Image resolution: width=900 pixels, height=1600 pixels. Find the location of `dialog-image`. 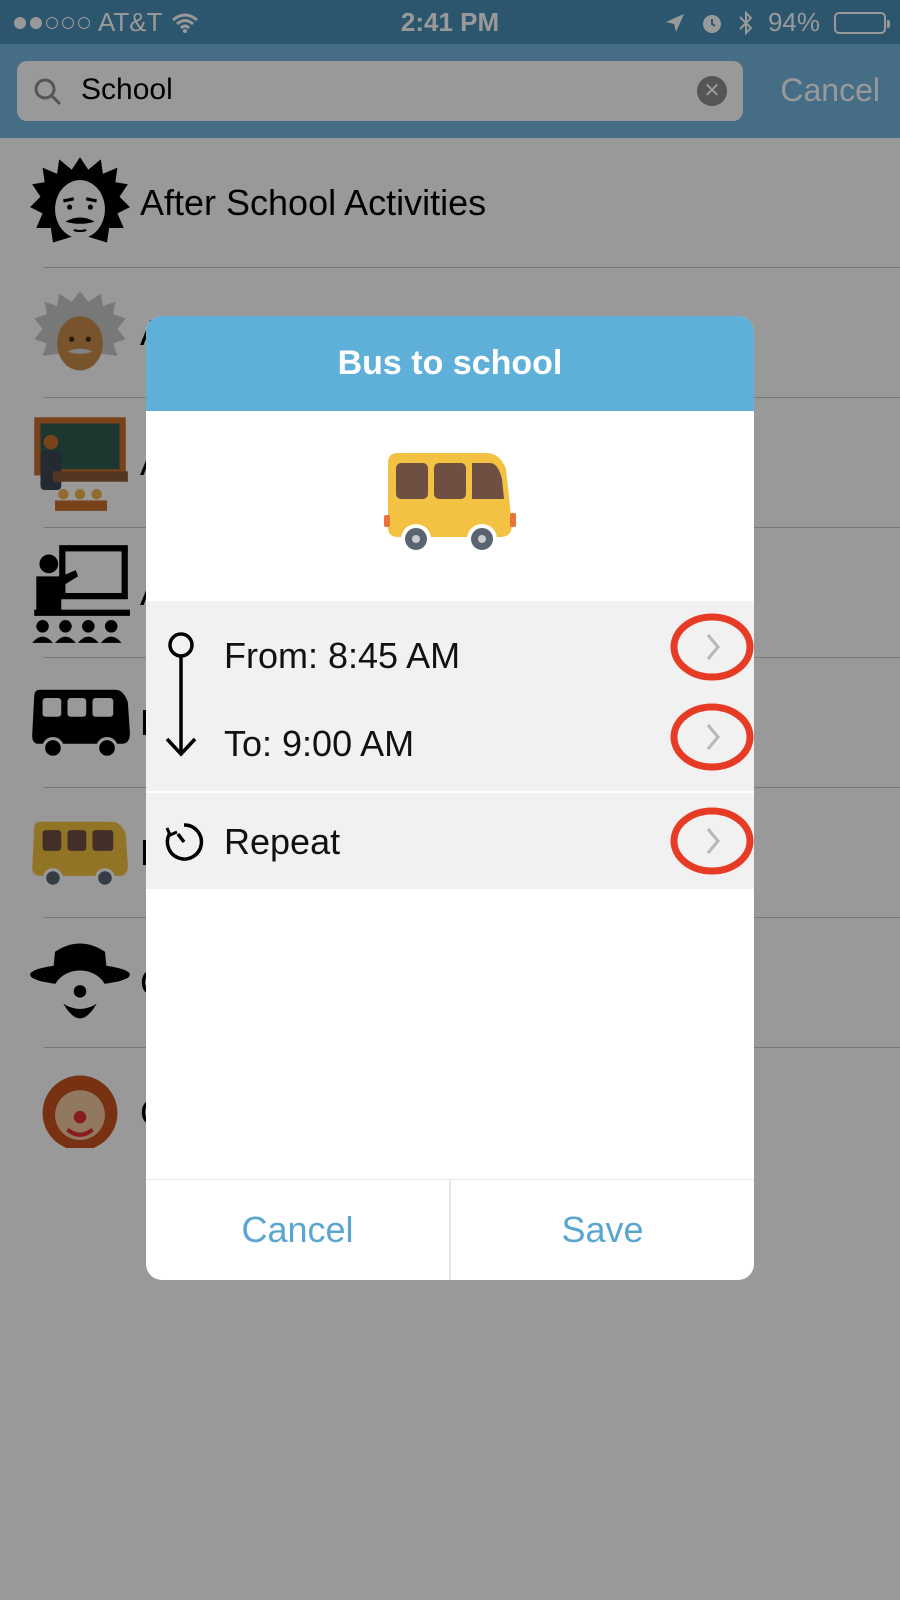

dialog-image is located at coordinates (450, 506).